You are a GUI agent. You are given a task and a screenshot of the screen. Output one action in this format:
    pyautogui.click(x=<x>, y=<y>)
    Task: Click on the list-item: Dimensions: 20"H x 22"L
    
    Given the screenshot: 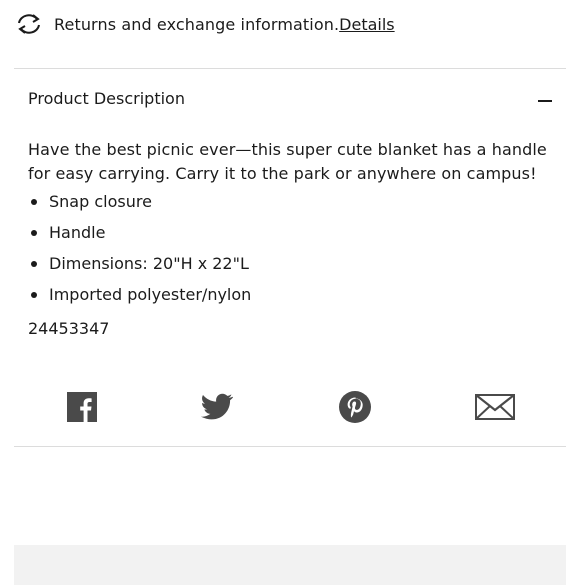 What is the action you would take?
    pyautogui.click(x=288, y=269)
    